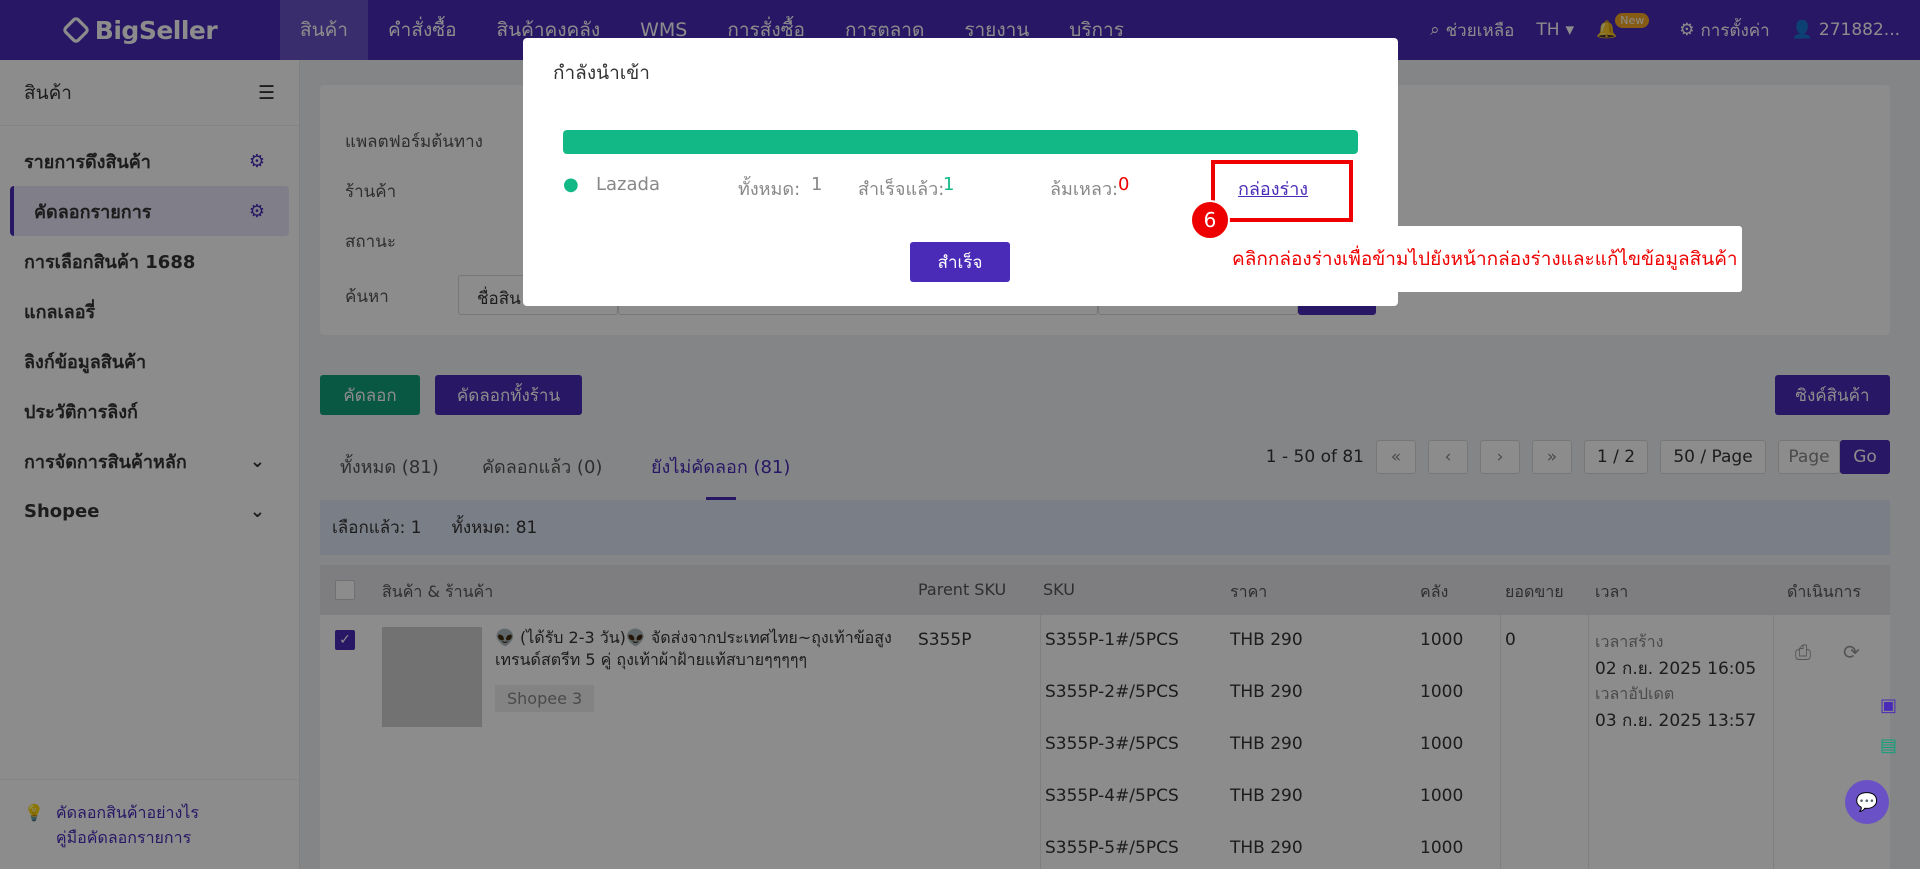 This screenshot has width=1920, height=869. I want to click on step-number-badge: 6, so click(1210, 220).